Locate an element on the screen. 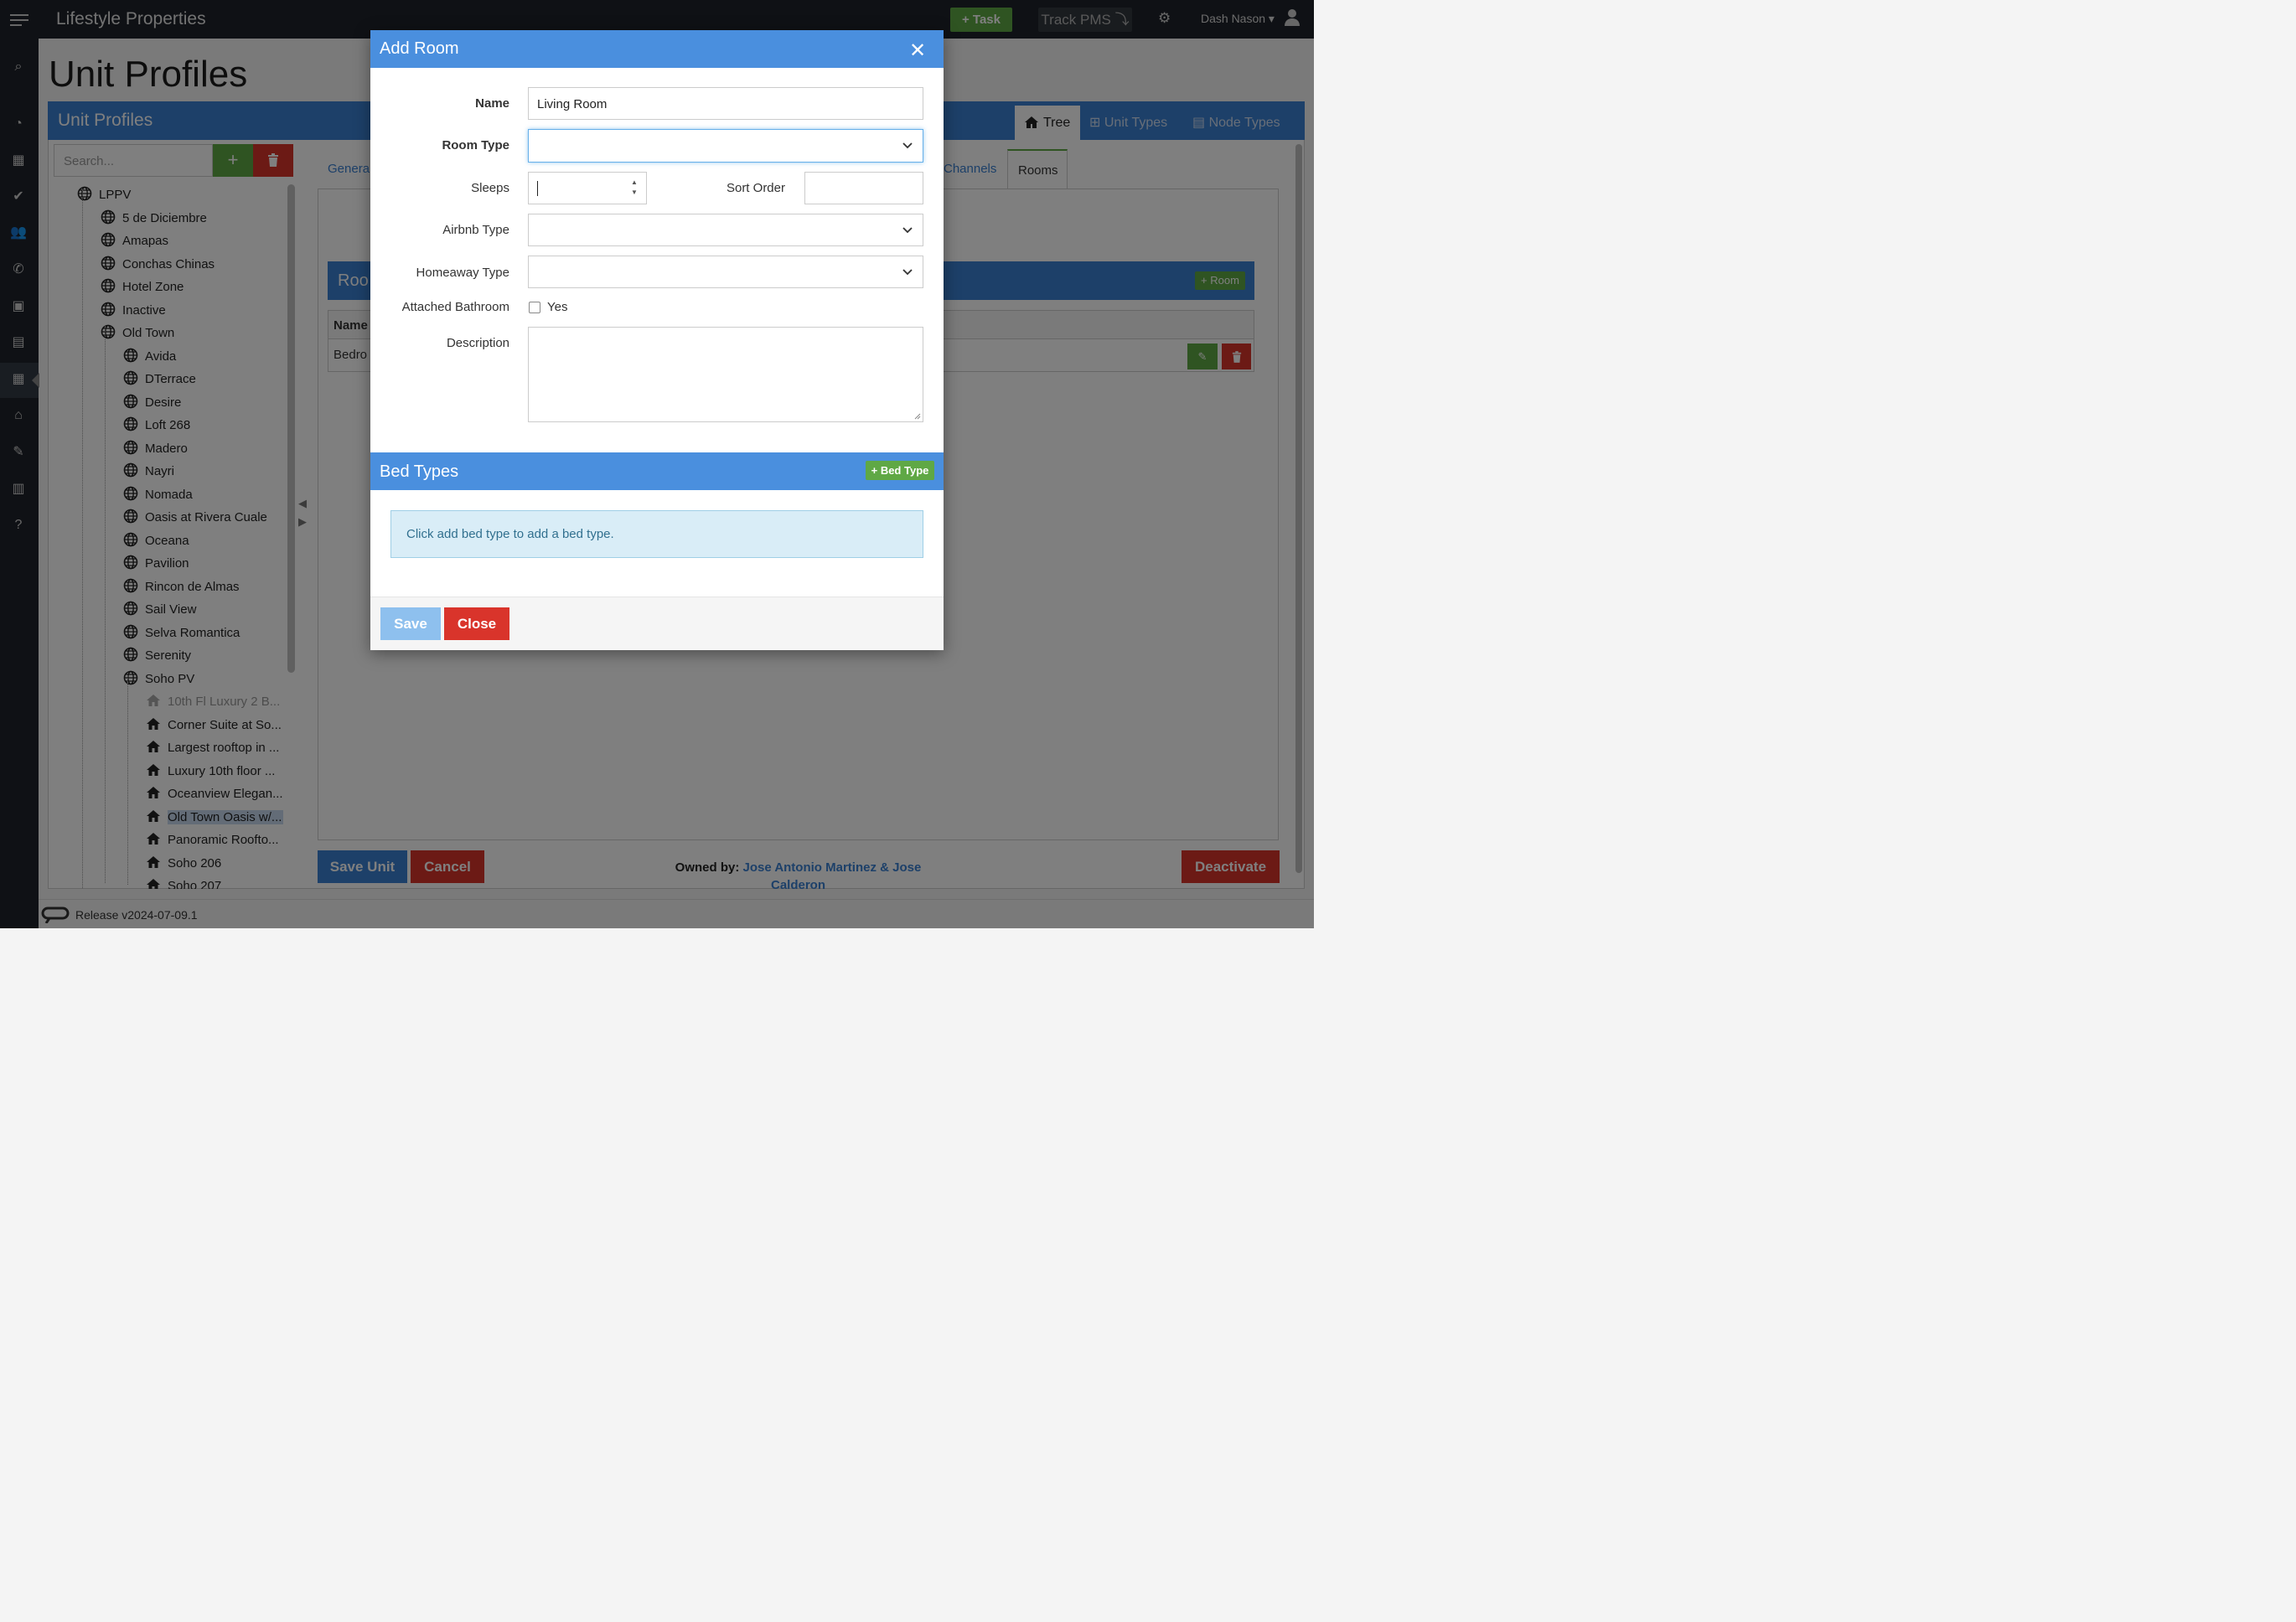 The width and height of the screenshot is (2296, 1622). sort-order-label: Sort Order is located at coordinates (756, 188).